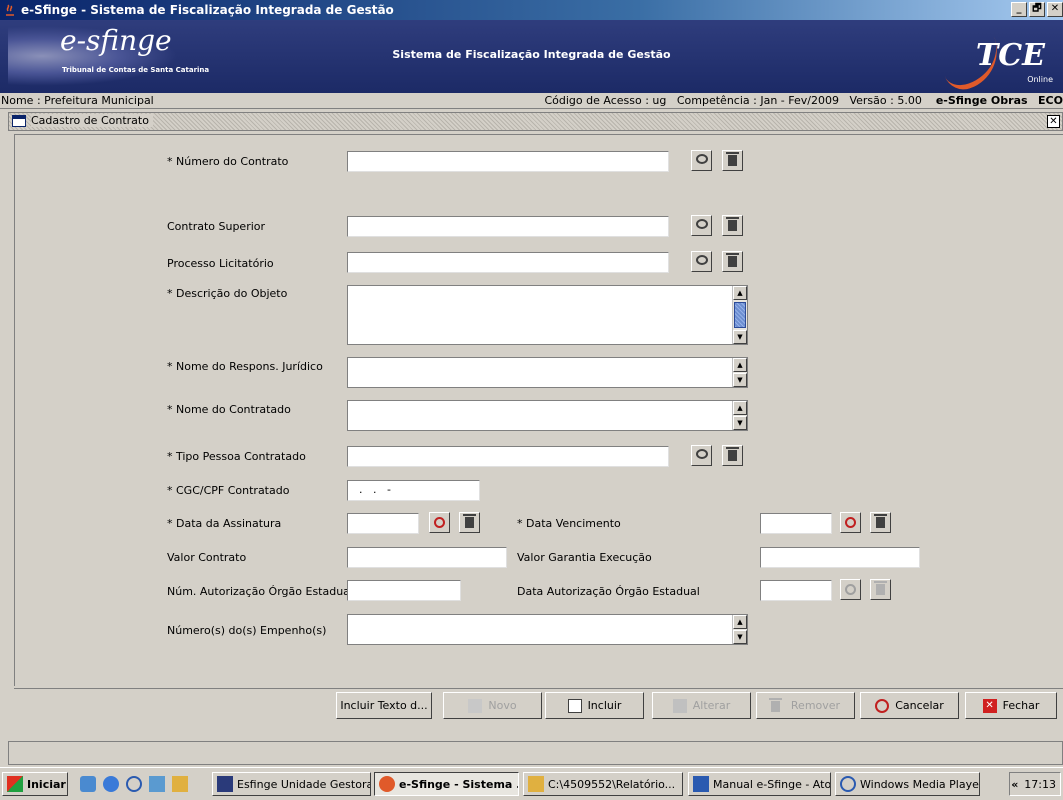  I want to click on folder-icon, so click(180, 784).